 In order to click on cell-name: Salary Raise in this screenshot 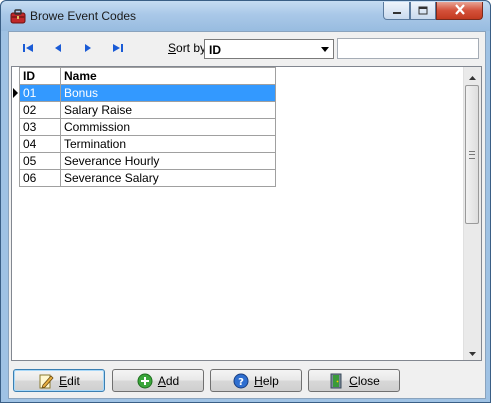, I will do `click(168, 110)`.